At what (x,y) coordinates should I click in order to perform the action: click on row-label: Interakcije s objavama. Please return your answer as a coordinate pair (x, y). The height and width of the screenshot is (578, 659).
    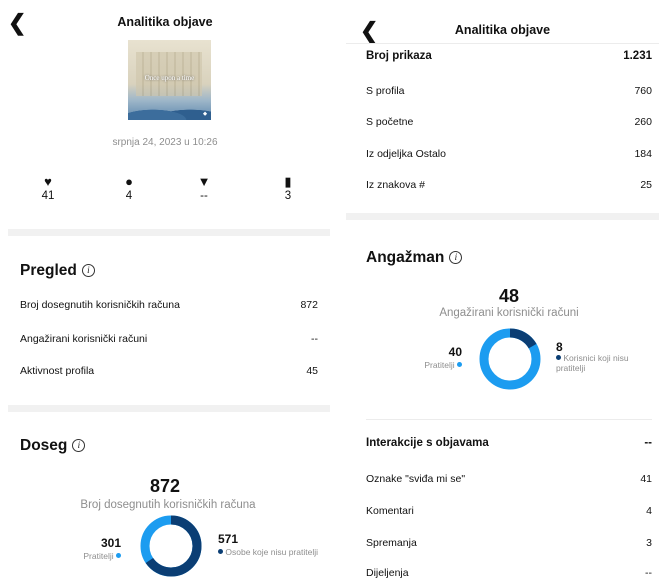
    Looking at the image, I should click on (427, 443).